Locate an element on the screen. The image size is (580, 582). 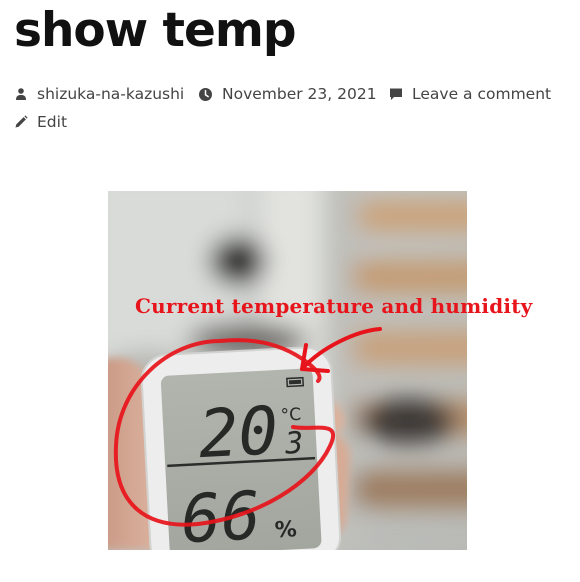
pencil-icon is located at coordinates (21, 121).